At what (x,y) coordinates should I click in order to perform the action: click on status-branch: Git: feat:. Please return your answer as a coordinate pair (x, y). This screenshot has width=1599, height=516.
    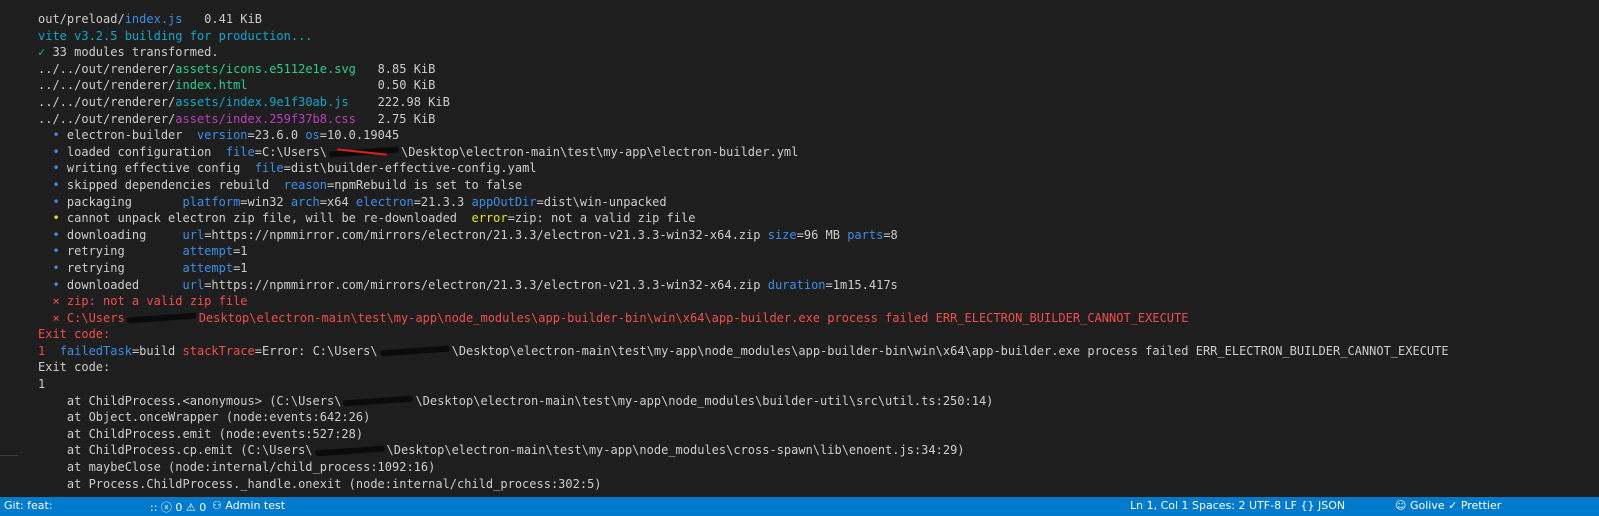
    Looking at the image, I should click on (28, 505).